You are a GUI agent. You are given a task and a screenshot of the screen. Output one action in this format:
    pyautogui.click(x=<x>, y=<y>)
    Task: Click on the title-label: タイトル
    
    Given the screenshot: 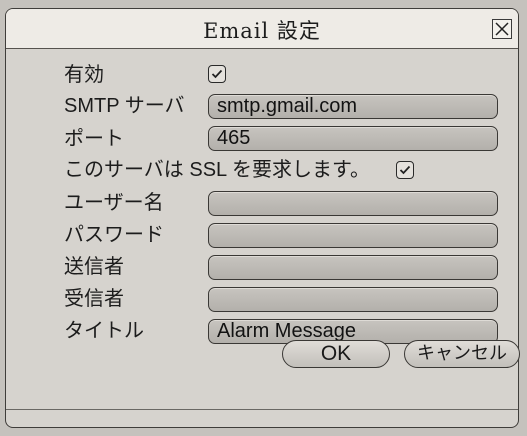 What is the action you would take?
    pyautogui.click(x=104, y=330)
    